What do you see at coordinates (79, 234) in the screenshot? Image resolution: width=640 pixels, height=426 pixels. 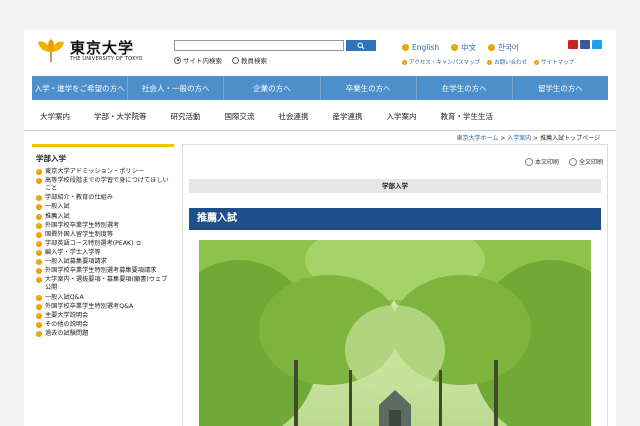 I see `sidebar-item-label: 国費外国人留学生制度等` at bounding box center [79, 234].